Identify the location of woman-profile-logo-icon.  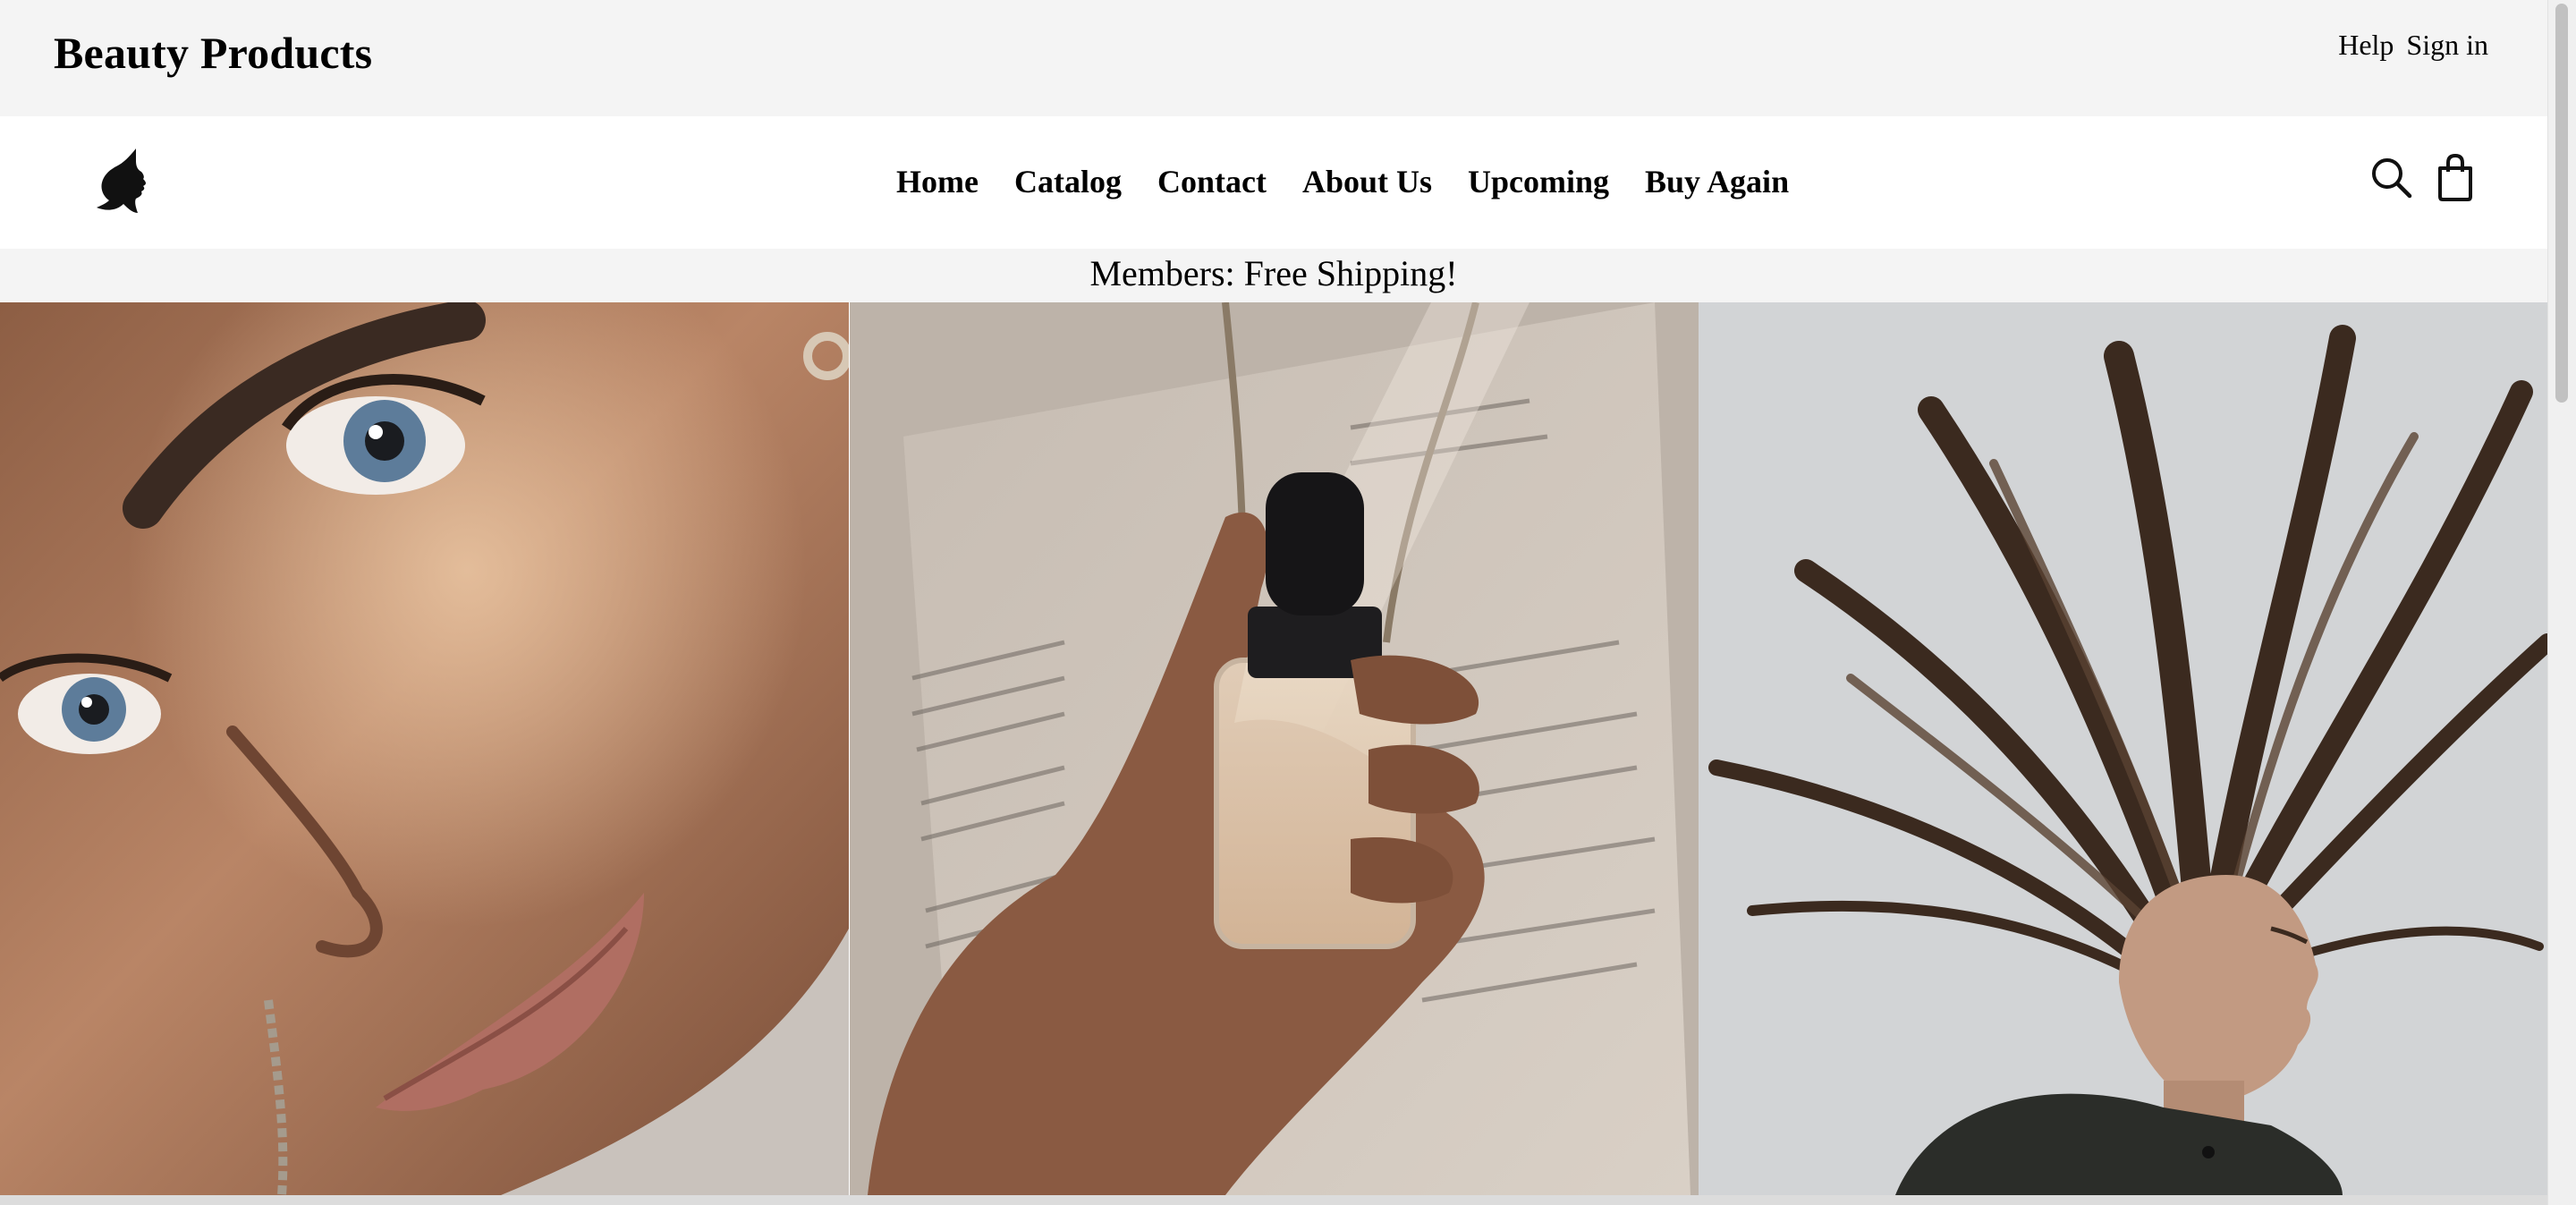
(123, 181).